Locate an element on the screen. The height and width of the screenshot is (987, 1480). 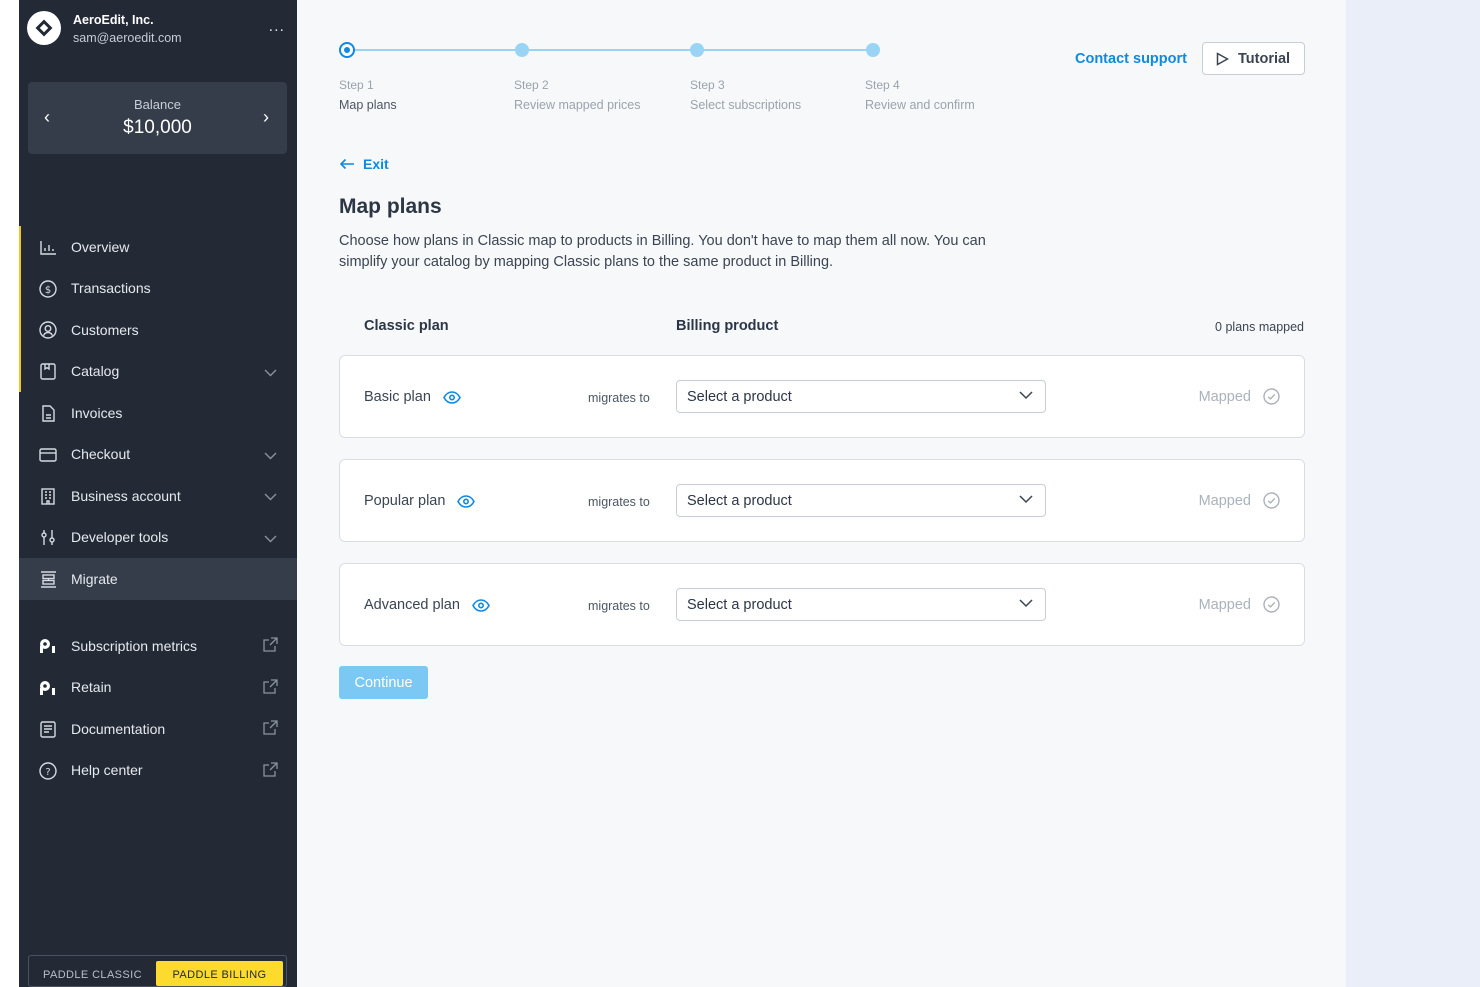
continue-button: Continue is located at coordinates (383, 682).